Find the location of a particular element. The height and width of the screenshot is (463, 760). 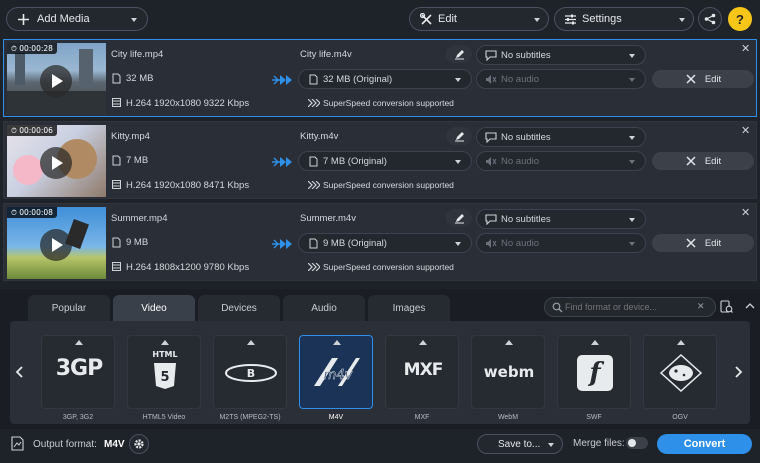

output-size-dropdown: 7 MB (Original) is located at coordinates (385, 161).